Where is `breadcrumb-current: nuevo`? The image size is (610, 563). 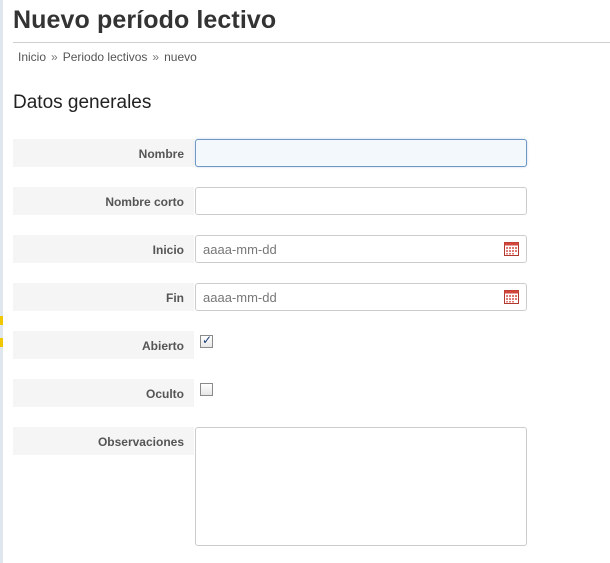 breadcrumb-current: nuevo is located at coordinates (180, 57).